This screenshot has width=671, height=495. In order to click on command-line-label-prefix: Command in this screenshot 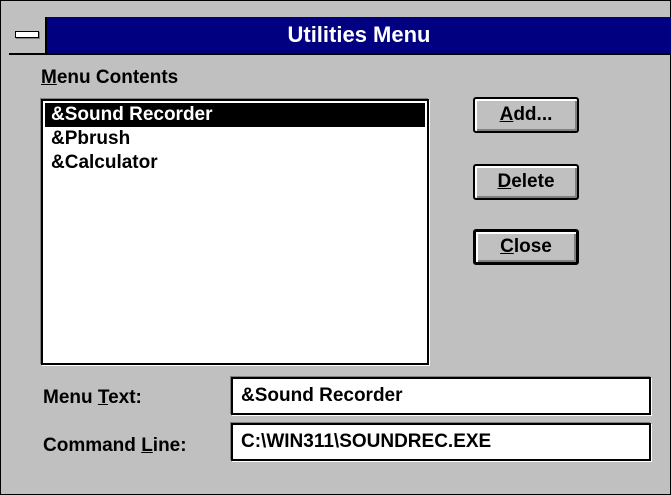, I will do `click(92, 445)`.